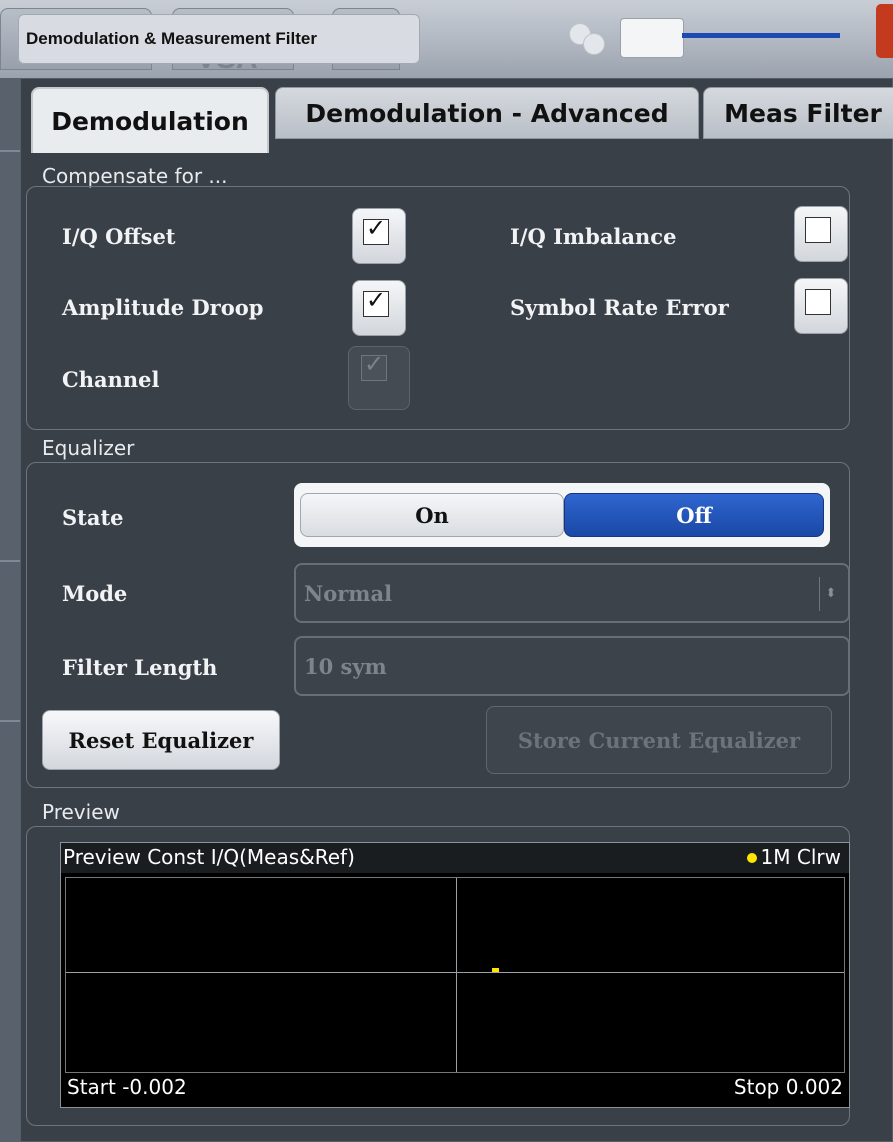 The image size is (893, 1142). Describe the element at coordinates (800, 857) in the screenshot. I see `trace-label: 1M Clrw` at that location.